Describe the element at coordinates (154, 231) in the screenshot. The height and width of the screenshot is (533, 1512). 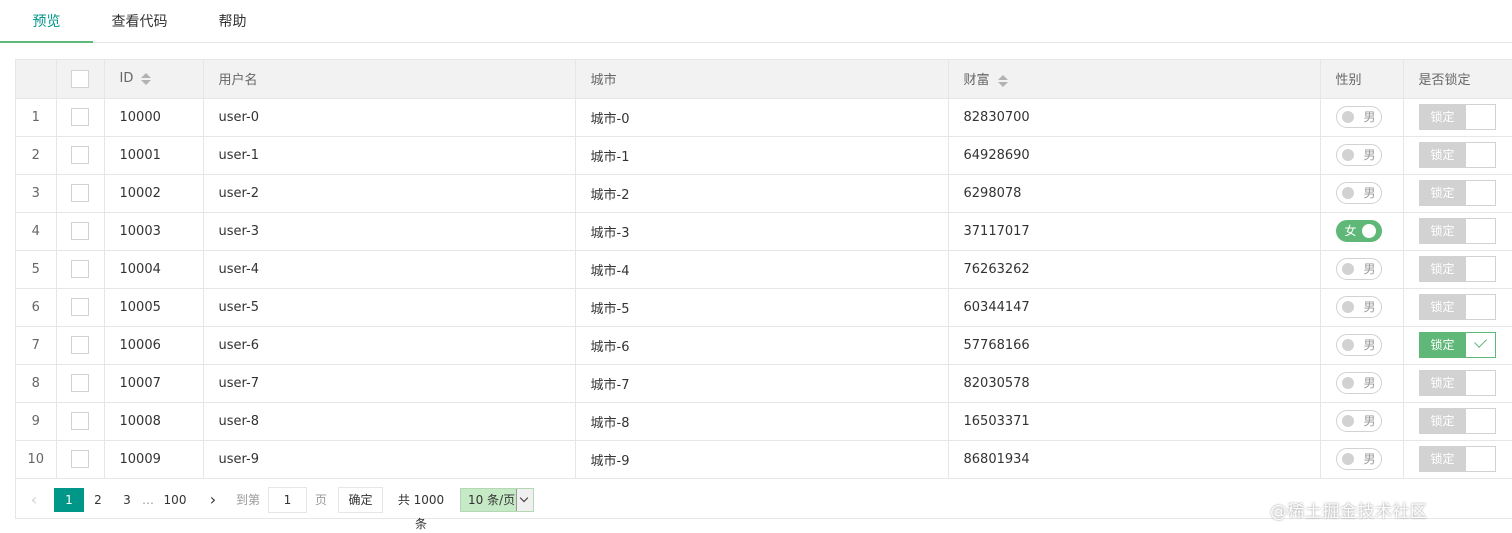
I see `cell-id: 10003` at that location.